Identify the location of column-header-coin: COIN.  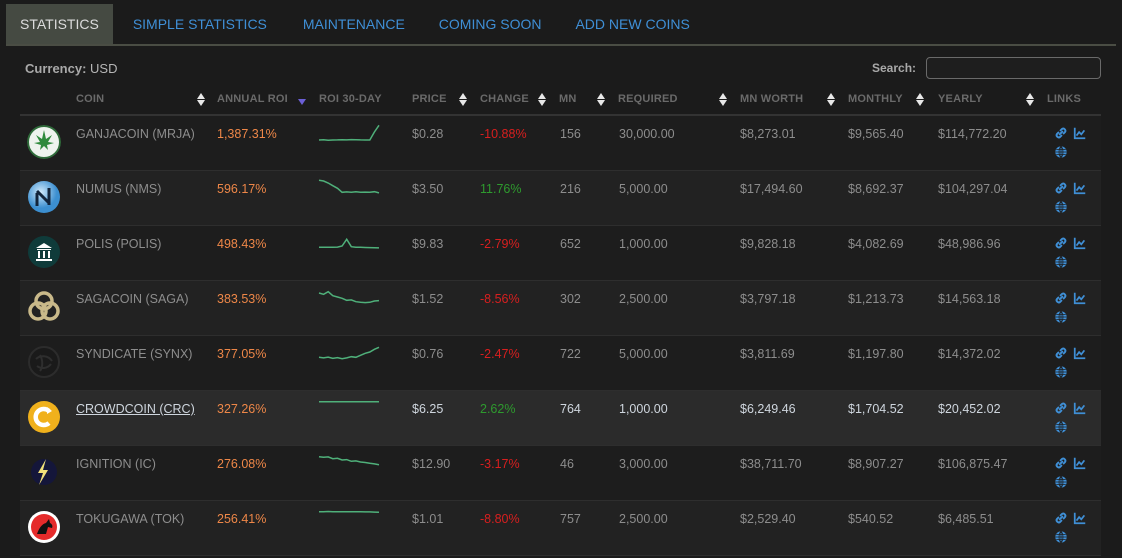
(90, 99).